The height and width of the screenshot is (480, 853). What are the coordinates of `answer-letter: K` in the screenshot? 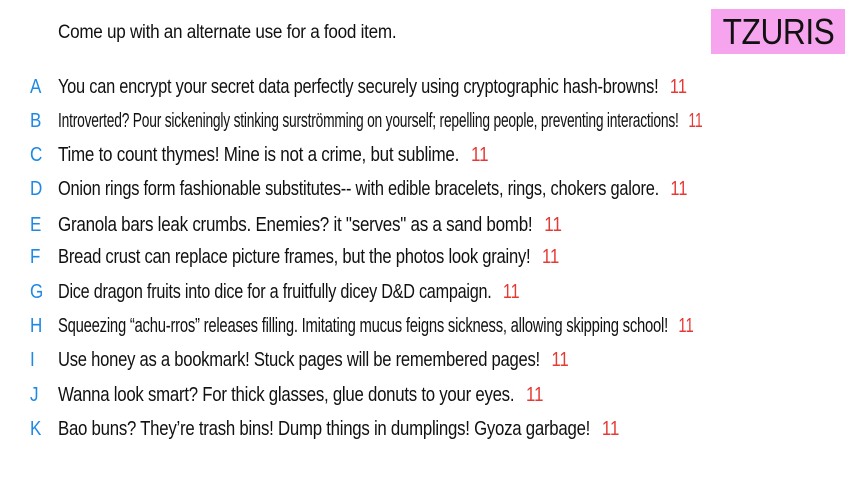 It's located at (36, 428).